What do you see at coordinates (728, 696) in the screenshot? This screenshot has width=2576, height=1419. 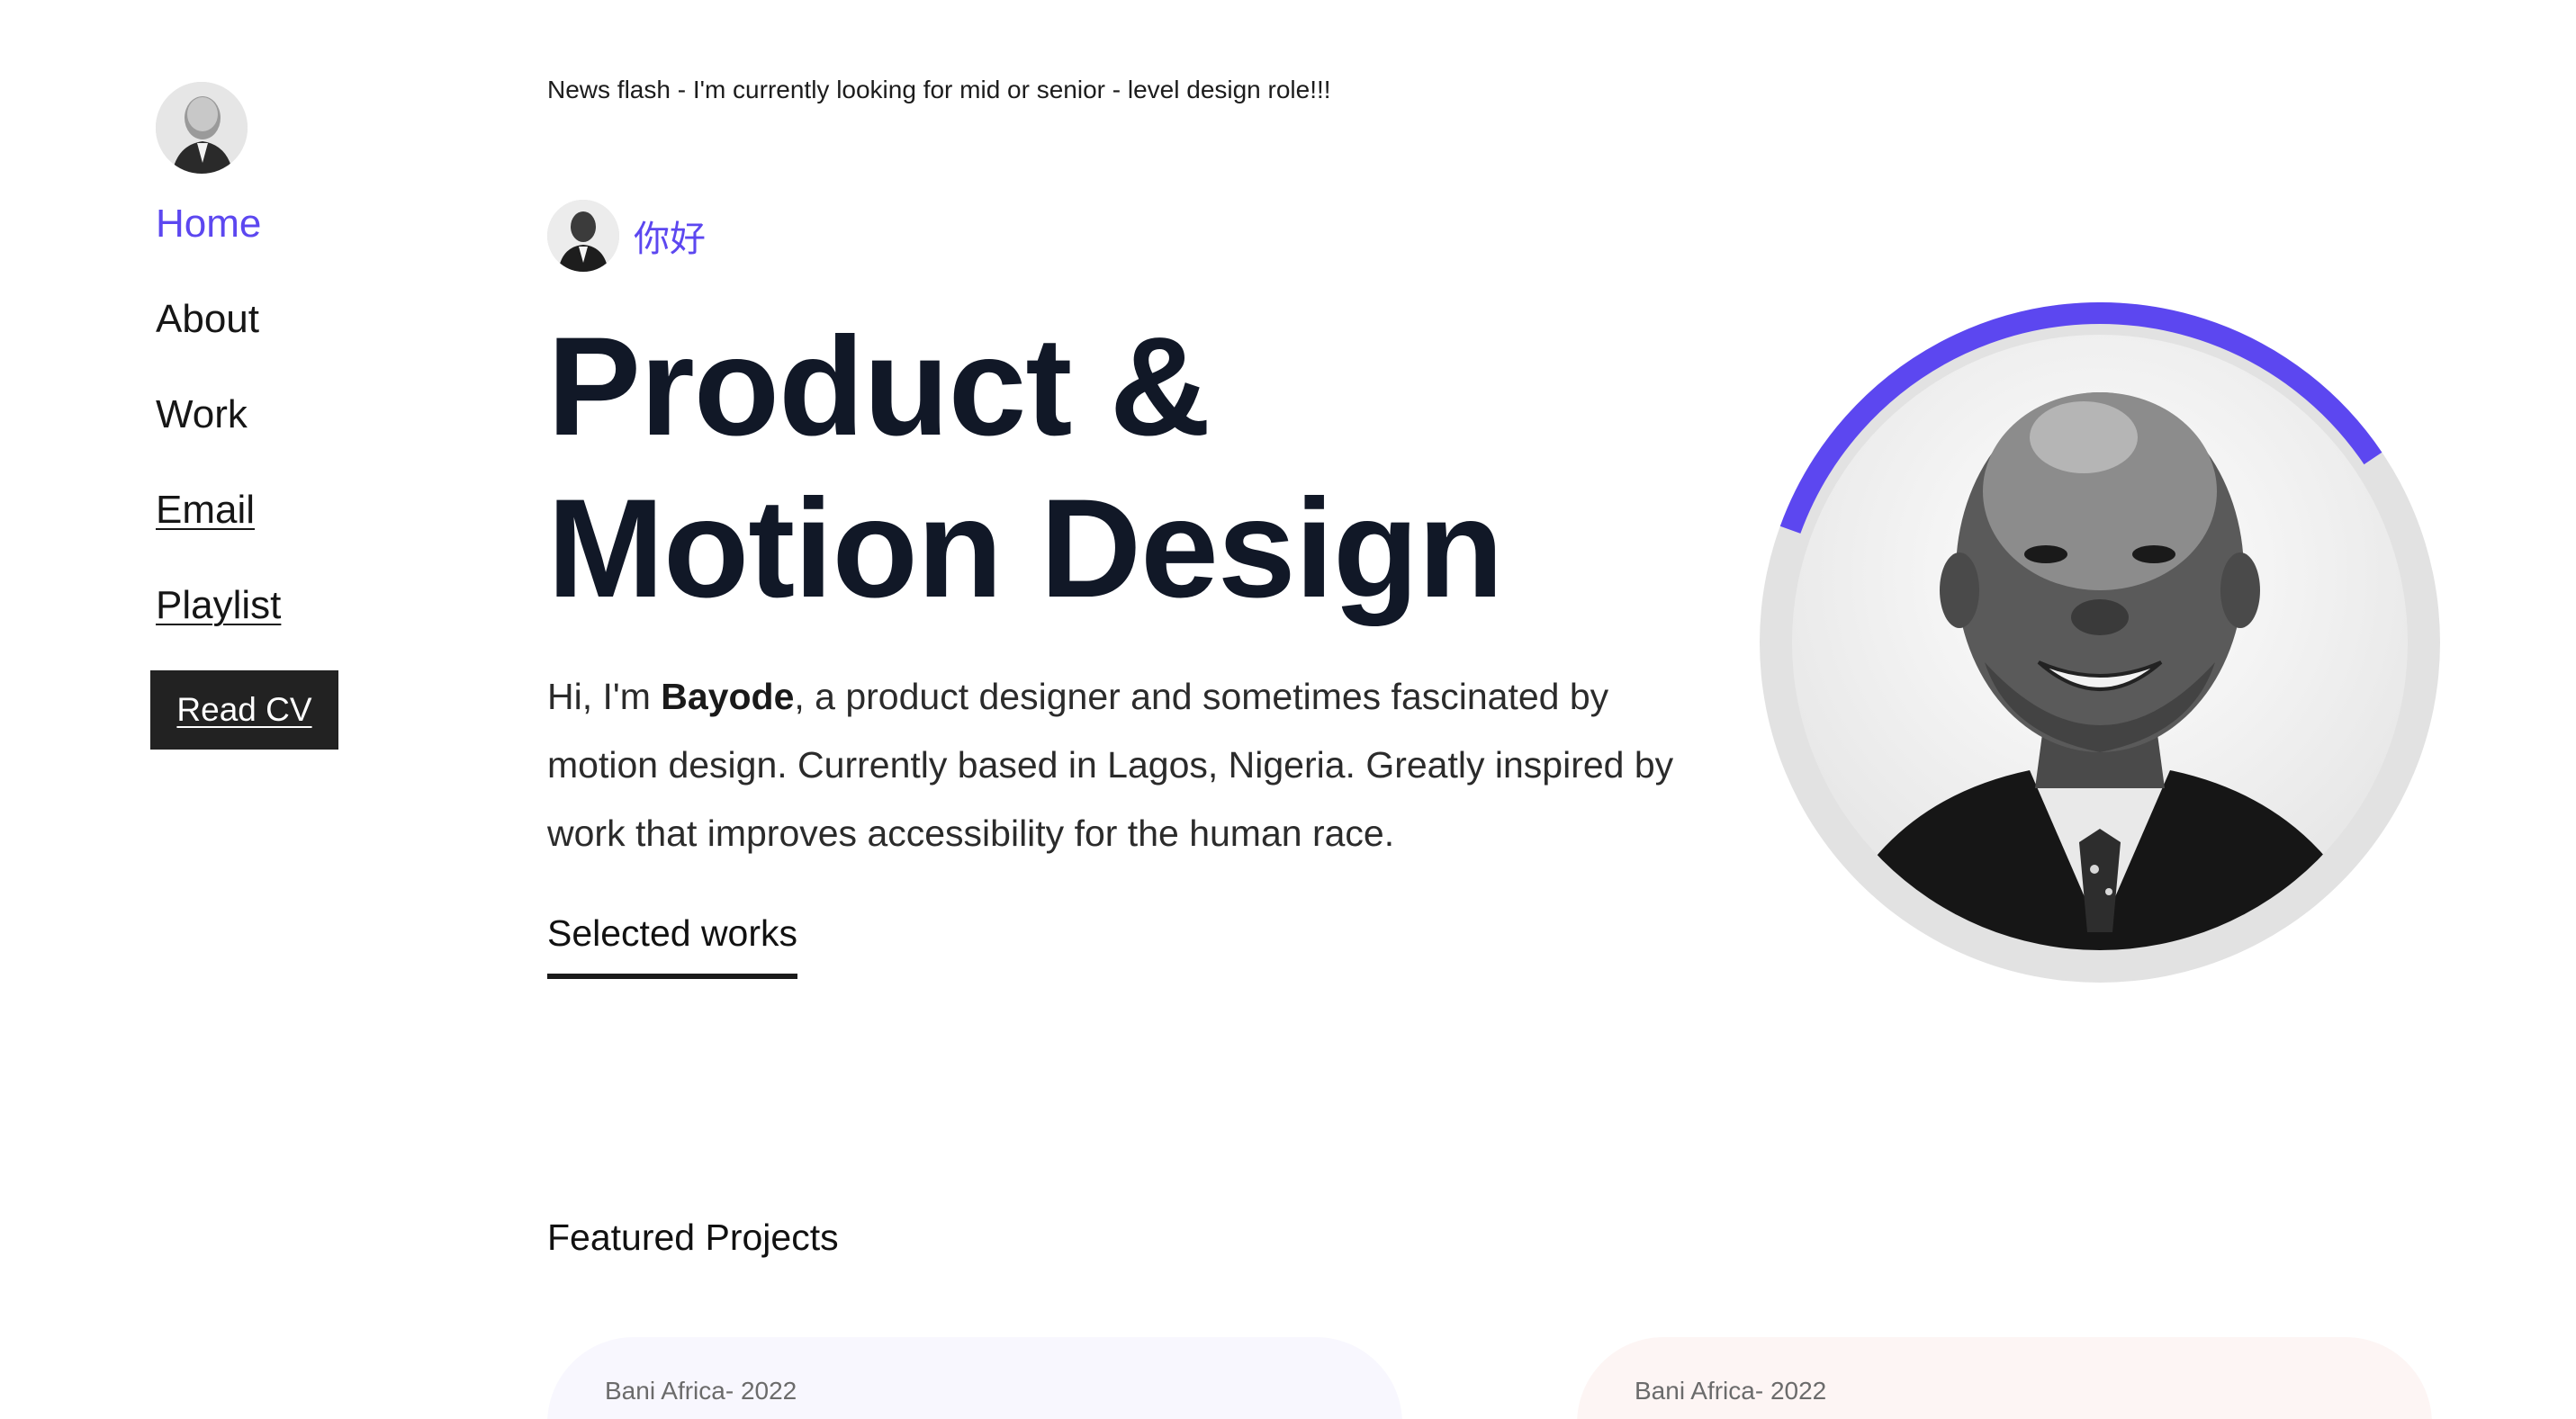 I see `intro-name: Bayode` at bounding box center [728, 696].